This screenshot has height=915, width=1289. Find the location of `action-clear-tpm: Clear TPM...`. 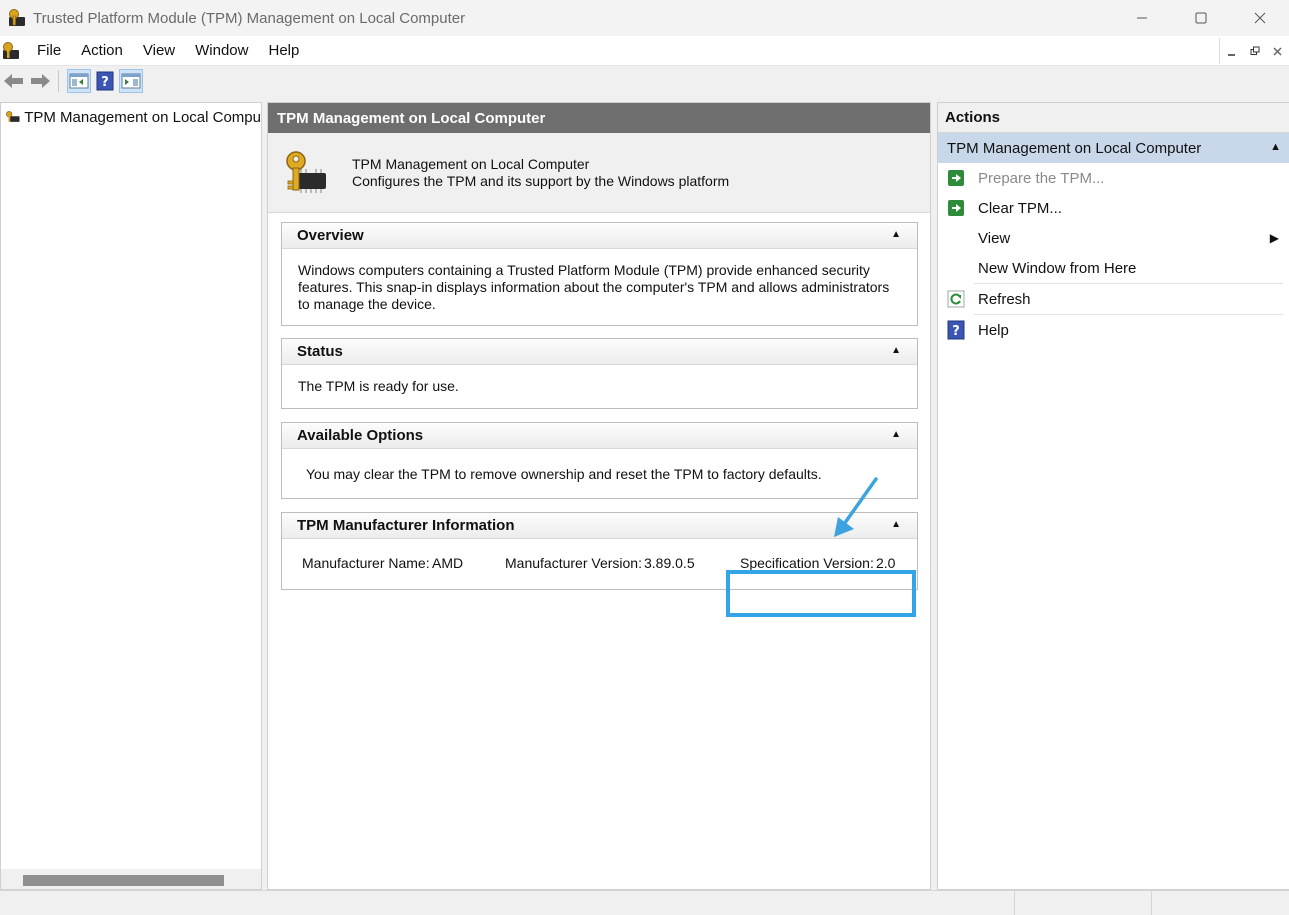

action-clear-tpm: Clear TPM... is located at coordinates (1113, 208).